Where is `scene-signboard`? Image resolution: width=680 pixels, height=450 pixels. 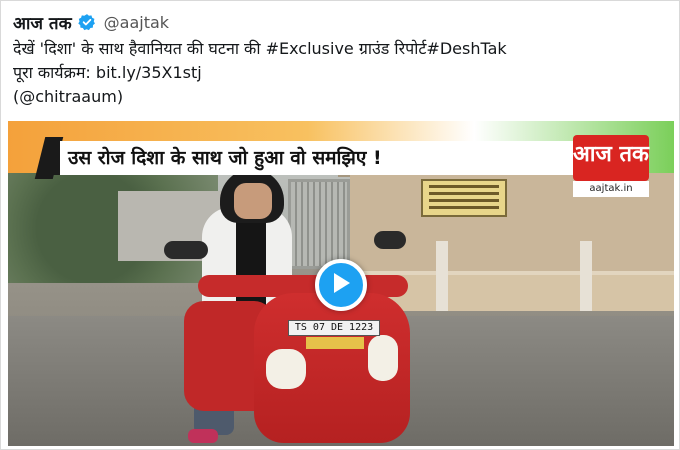
scene-signboard is located at coordinates (464, 198).